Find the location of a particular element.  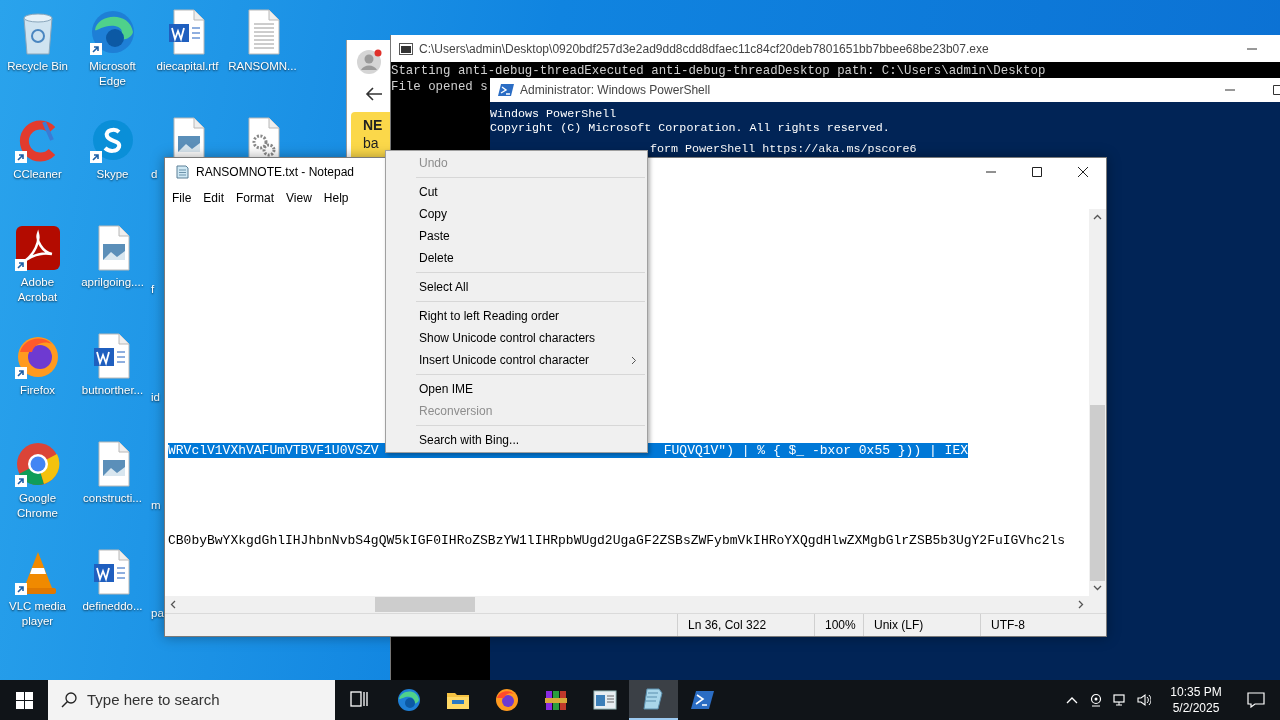

notification-icon is located at coordinates (1256, 700).